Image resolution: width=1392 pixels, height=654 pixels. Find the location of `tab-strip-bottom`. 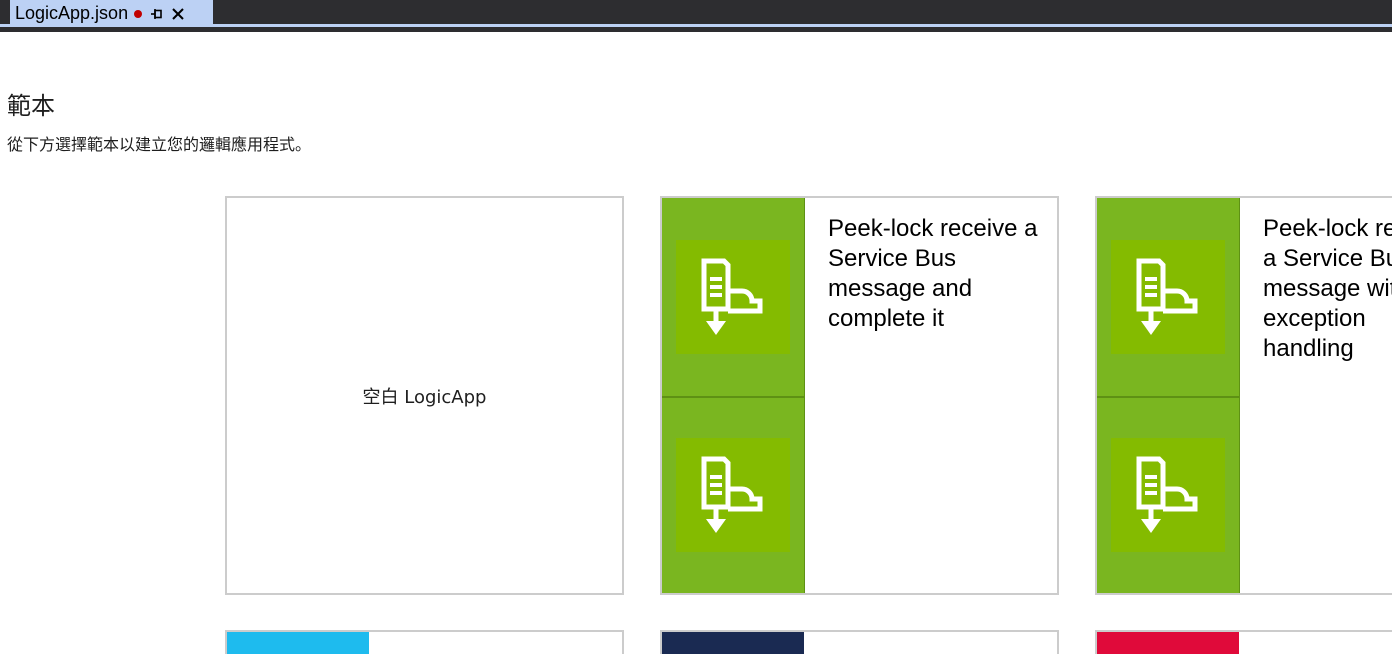

tab-strip-bottom is located at coordinates (696, 29).